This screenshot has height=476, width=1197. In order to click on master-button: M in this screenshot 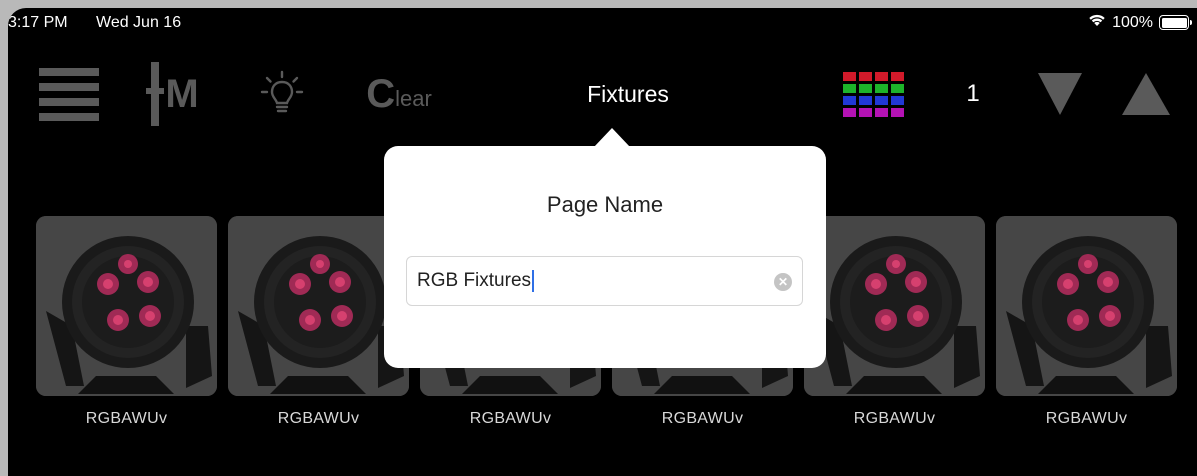, I will do `click(175, 94)`.